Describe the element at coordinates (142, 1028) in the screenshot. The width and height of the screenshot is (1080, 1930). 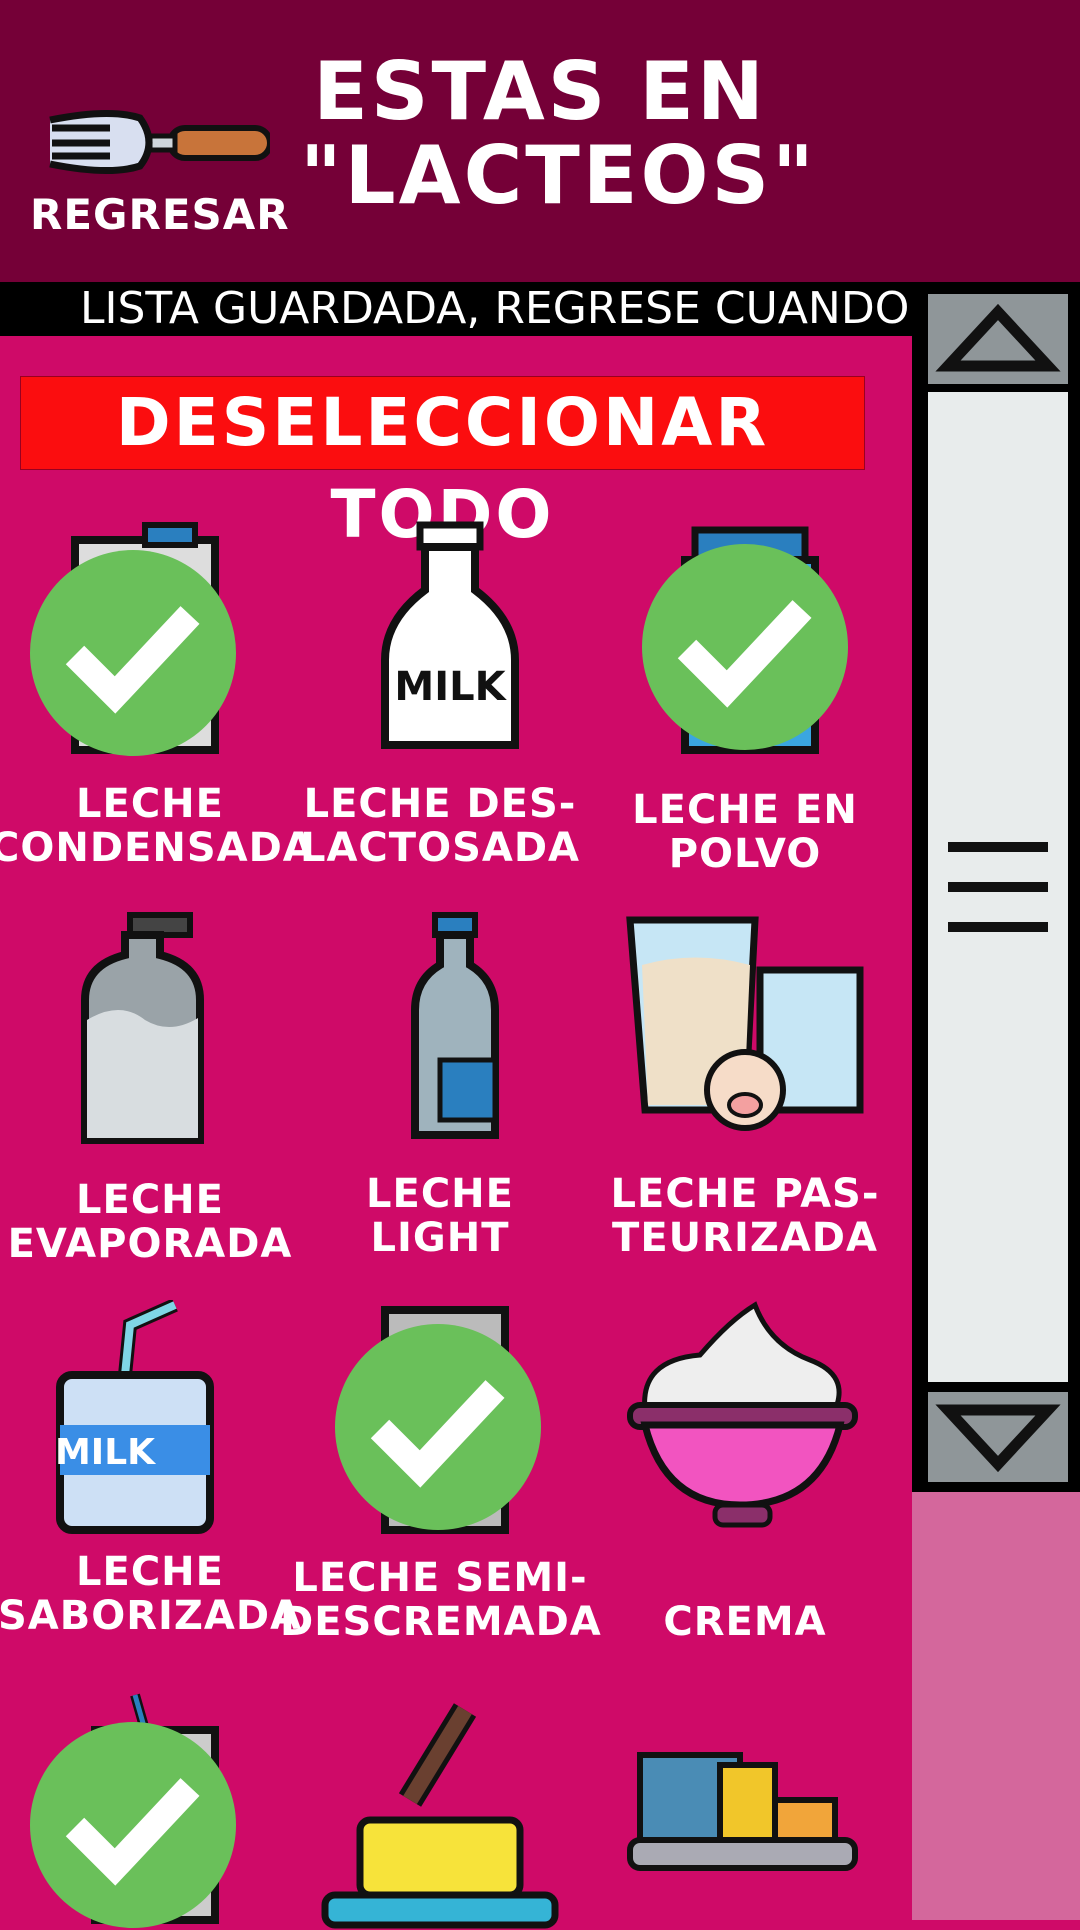
I see `evaporated-milk-icon` at that location.